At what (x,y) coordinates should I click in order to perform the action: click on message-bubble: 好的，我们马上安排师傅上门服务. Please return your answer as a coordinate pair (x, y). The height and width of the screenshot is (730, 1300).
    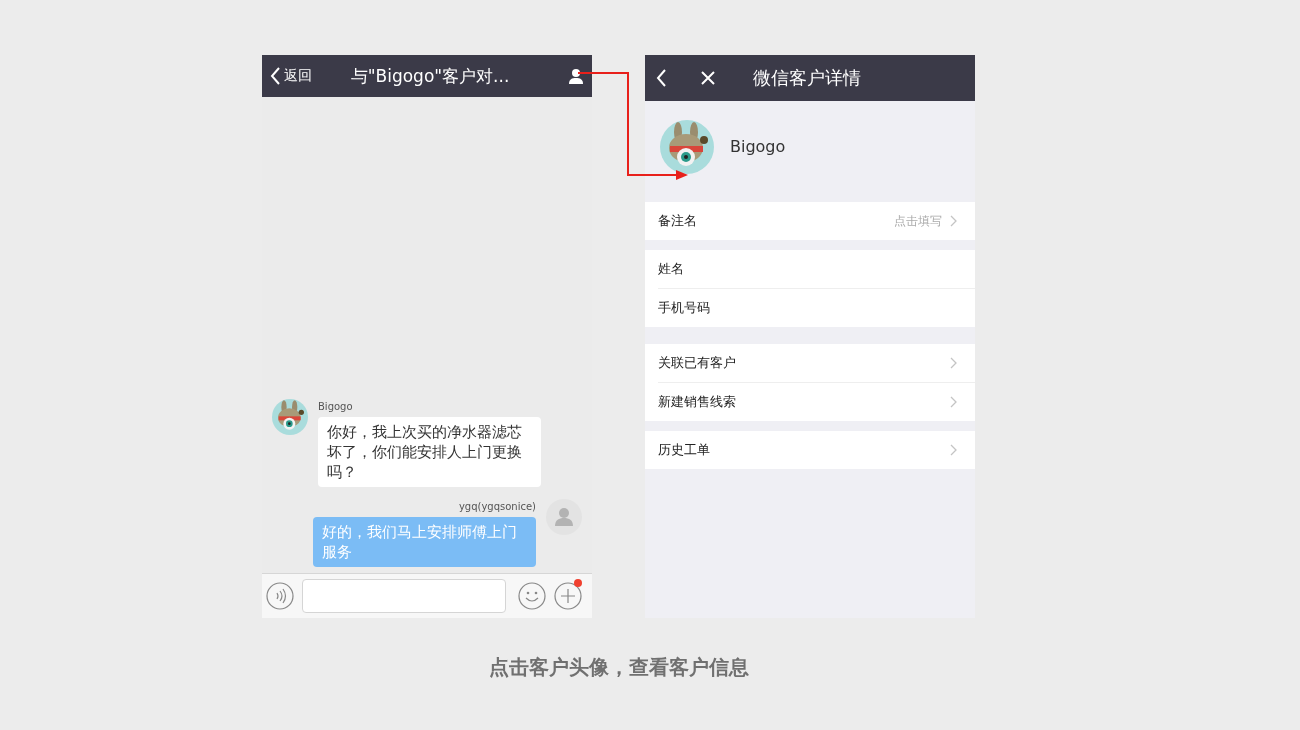
    Looking at the image, I should click on (424, 542).